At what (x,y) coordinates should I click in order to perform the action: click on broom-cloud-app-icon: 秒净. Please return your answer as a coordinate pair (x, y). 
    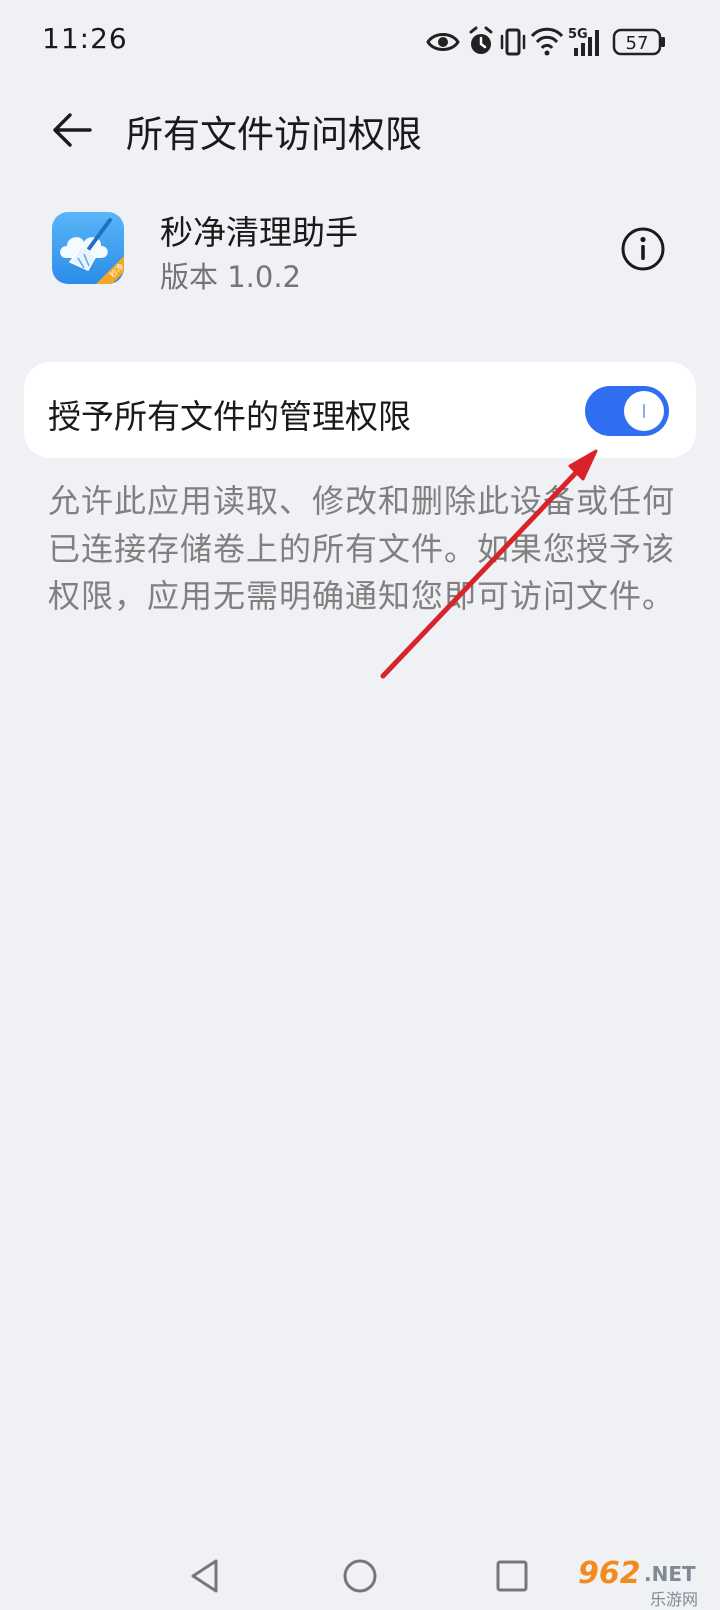
    Looking at the image, I should click on (88, 248).